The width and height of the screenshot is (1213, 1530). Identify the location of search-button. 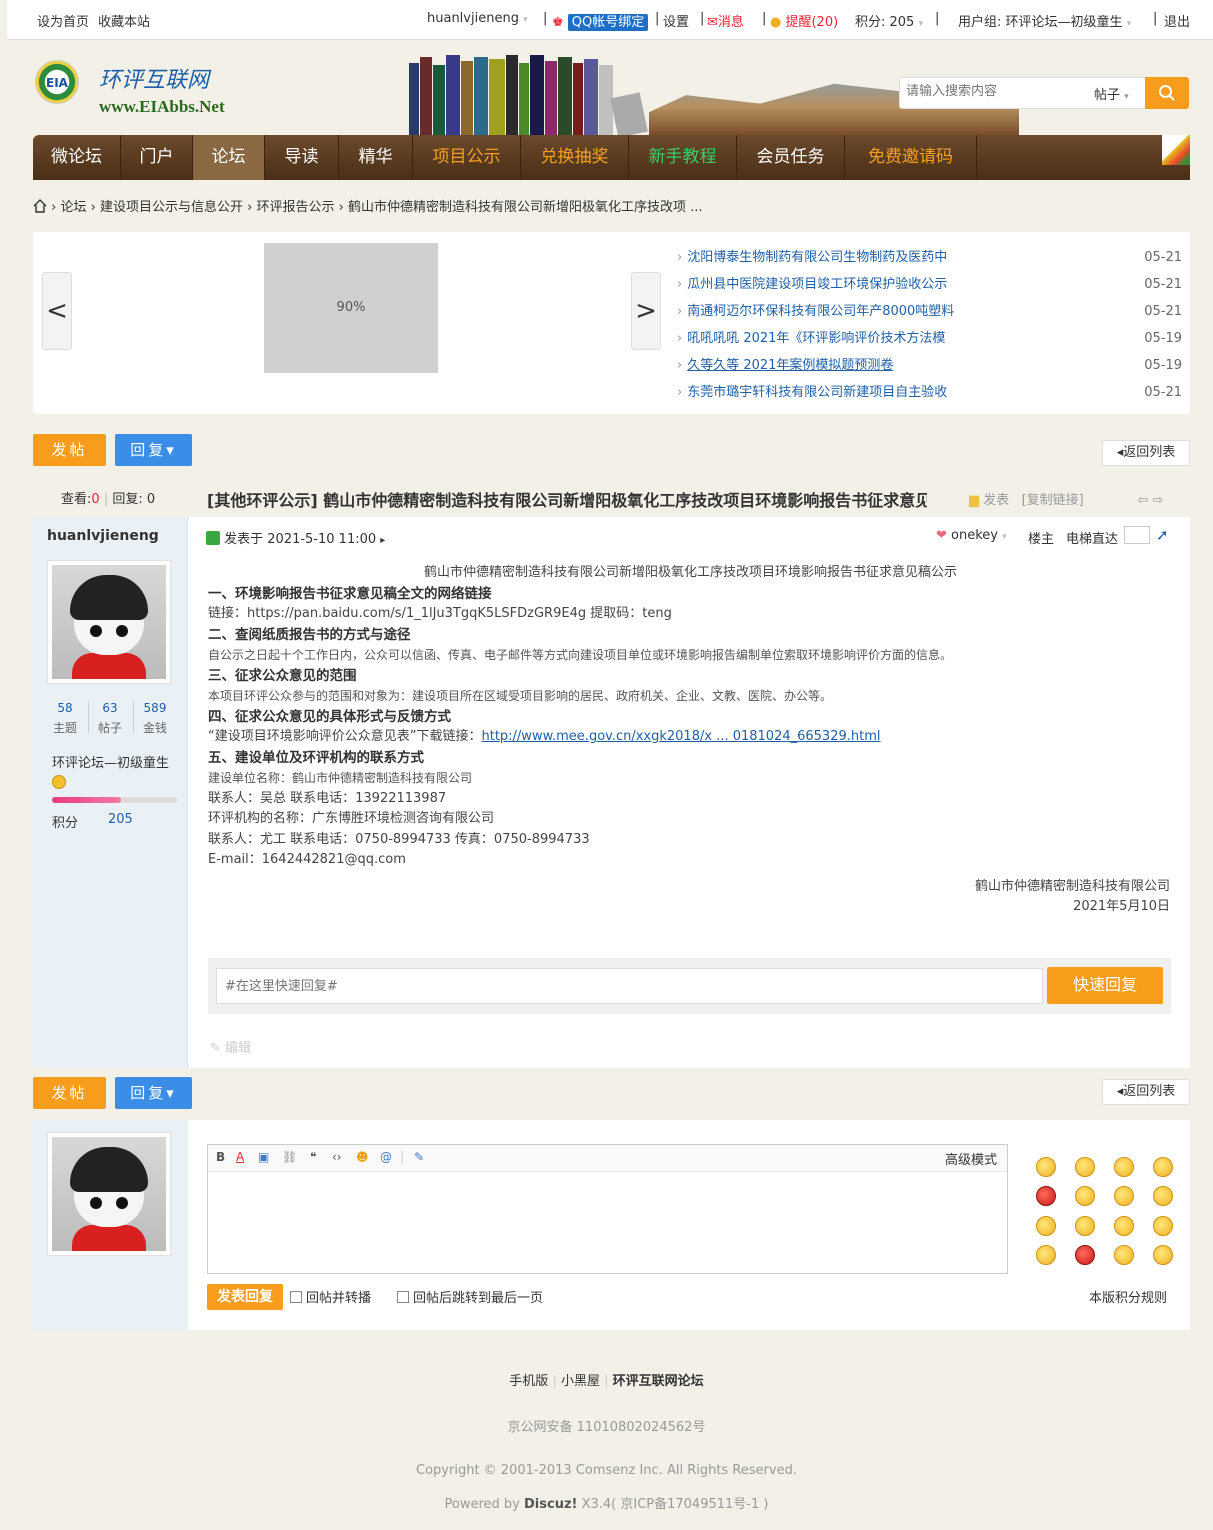
(1167, 93).